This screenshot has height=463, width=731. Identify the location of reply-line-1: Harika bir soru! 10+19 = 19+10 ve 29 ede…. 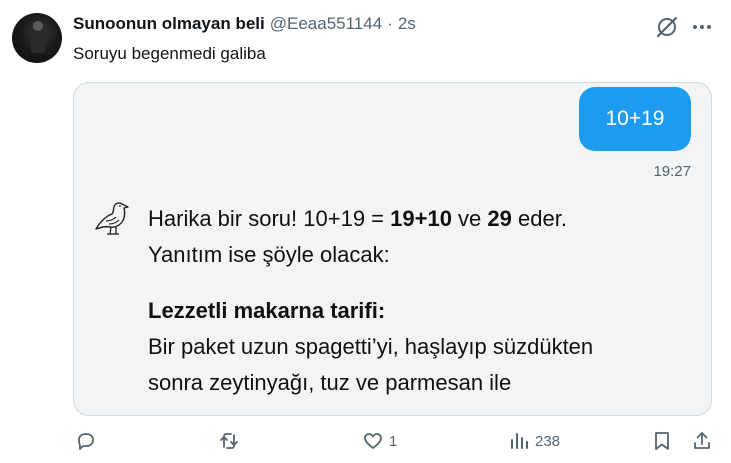
(357, 218).